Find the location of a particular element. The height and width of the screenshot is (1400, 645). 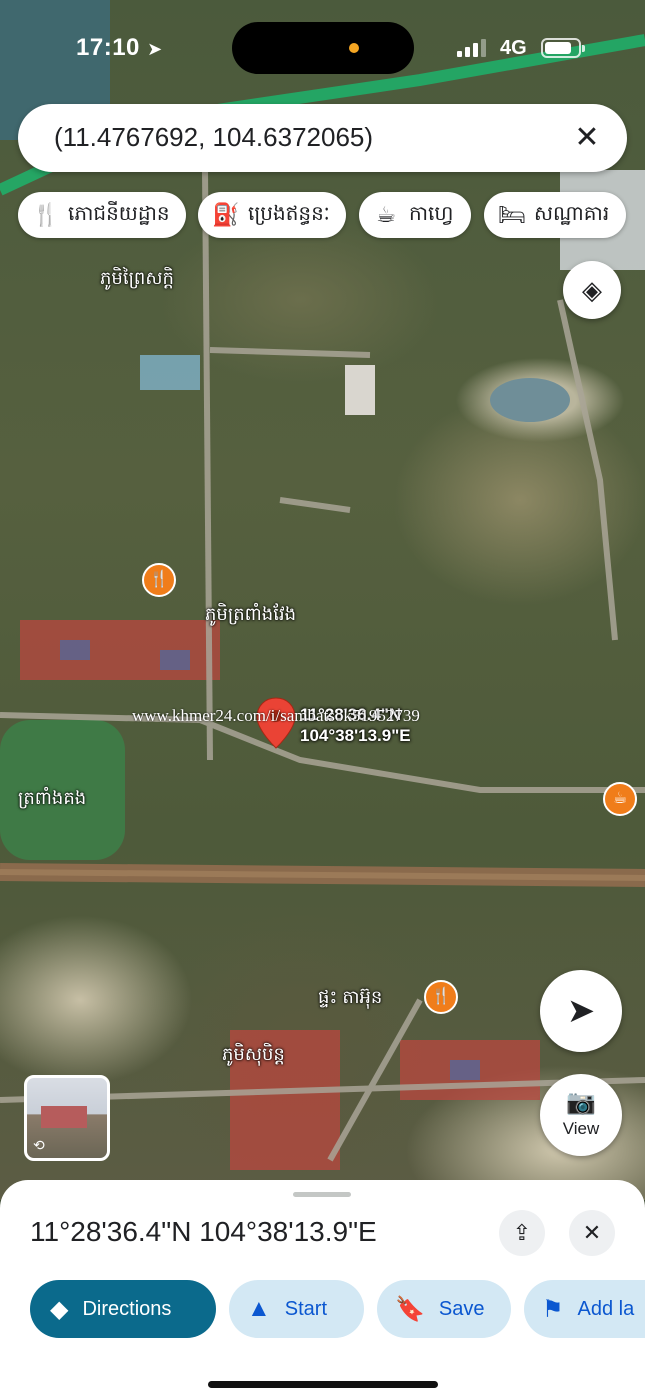

share-button: ⇪ is located at coordinates (522, 1233).